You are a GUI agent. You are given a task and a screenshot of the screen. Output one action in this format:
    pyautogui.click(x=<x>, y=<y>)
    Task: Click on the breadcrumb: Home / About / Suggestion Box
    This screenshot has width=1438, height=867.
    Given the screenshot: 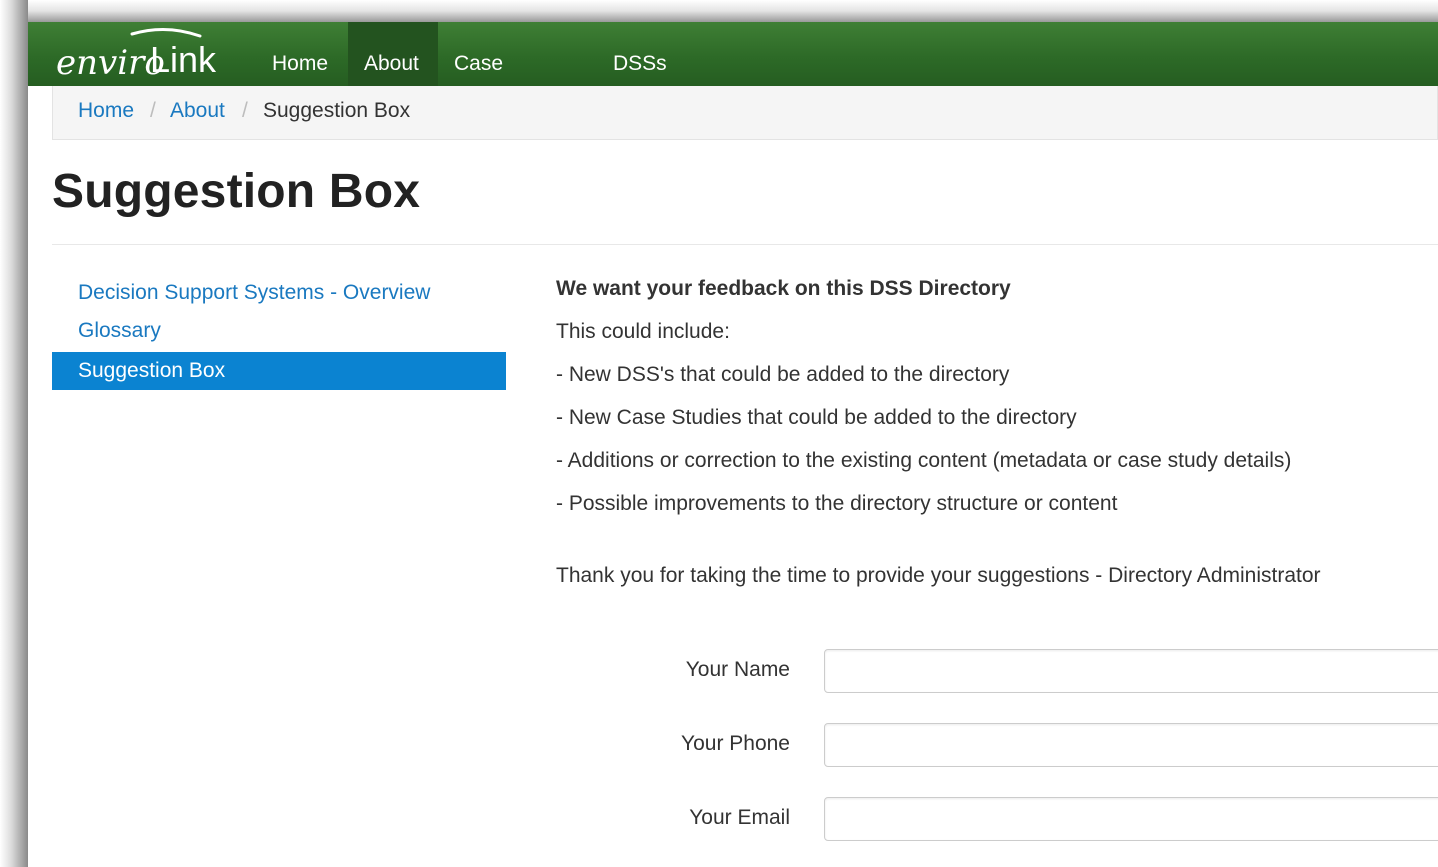 What is the action you would take?
    pyautogui.click(x=745, y=113)
    